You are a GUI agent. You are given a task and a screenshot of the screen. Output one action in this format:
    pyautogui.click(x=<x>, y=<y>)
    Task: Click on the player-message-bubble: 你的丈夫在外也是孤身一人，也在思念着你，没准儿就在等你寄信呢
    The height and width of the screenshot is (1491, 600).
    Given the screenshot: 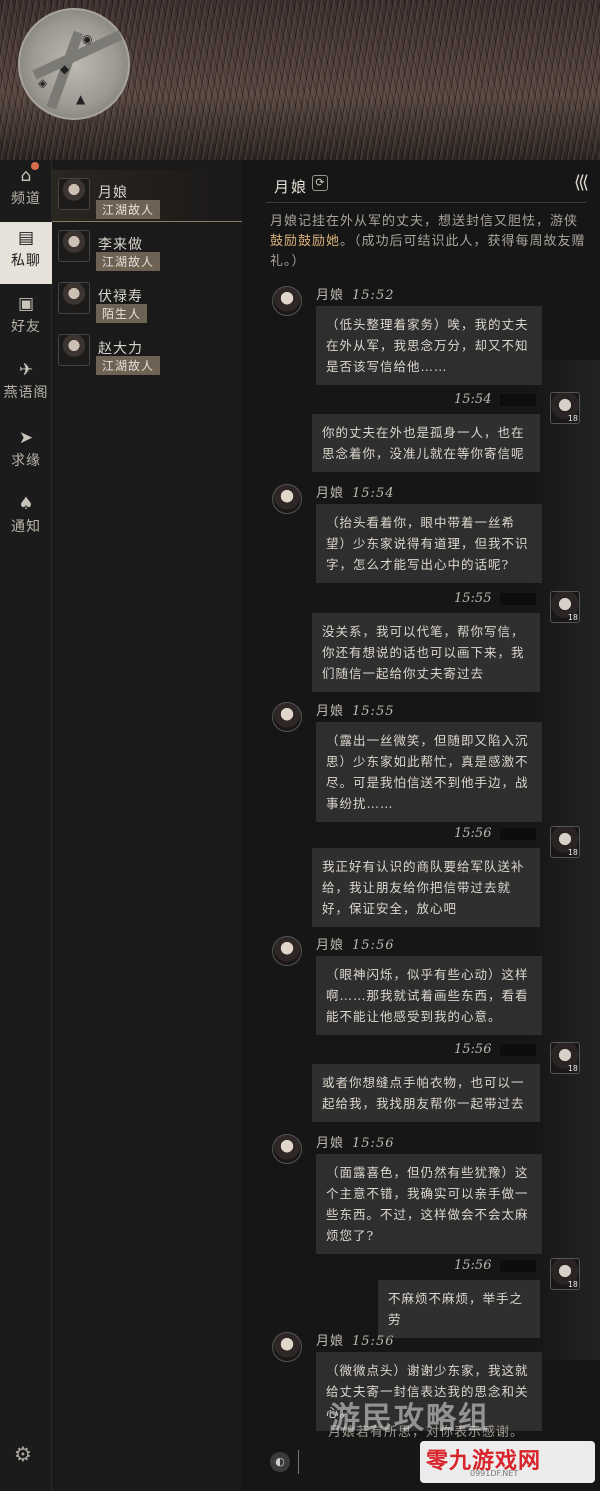 What is the action you would take?
    pyautogui.click(x=426, y=443)
    